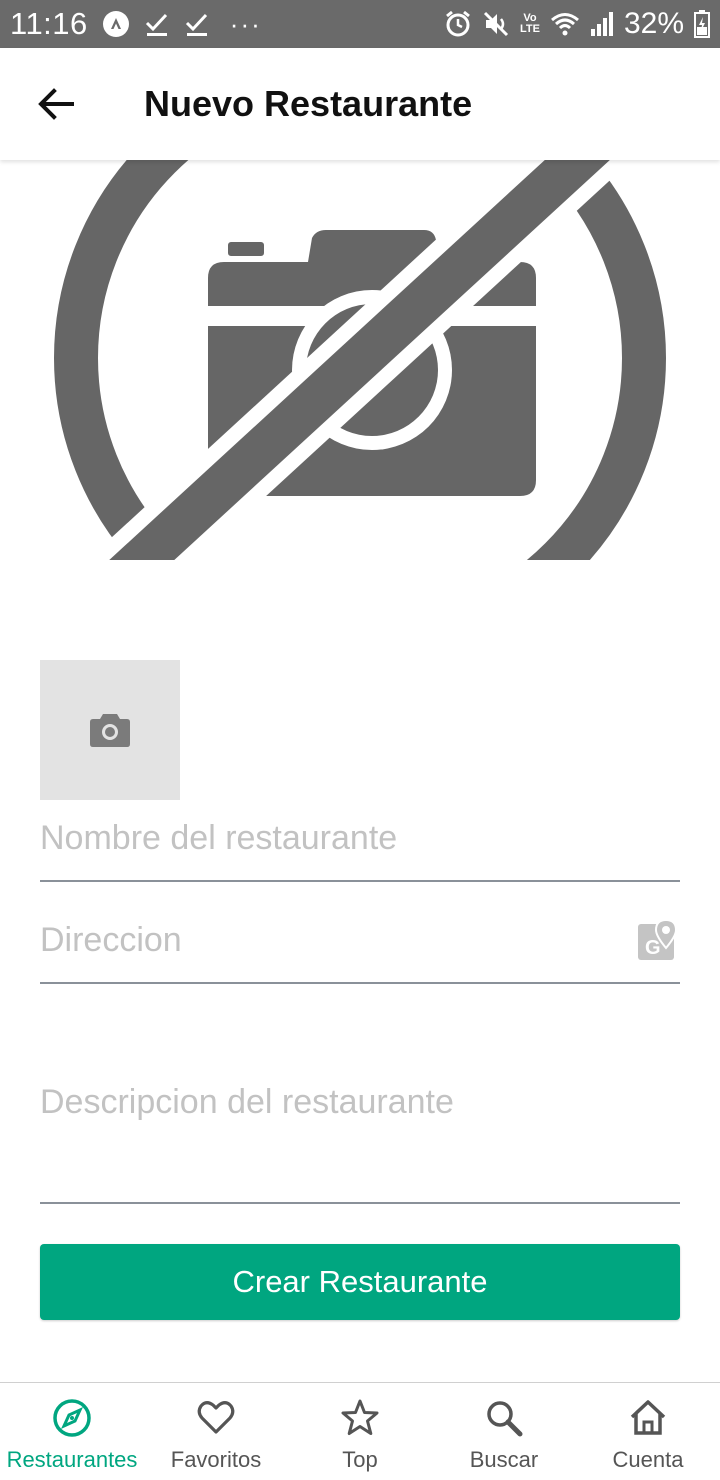 The height and width of the screenshot is (1480, 720). Describe the element at coordinates (360, 940) in the screenshot. I see `address-input` at that location.